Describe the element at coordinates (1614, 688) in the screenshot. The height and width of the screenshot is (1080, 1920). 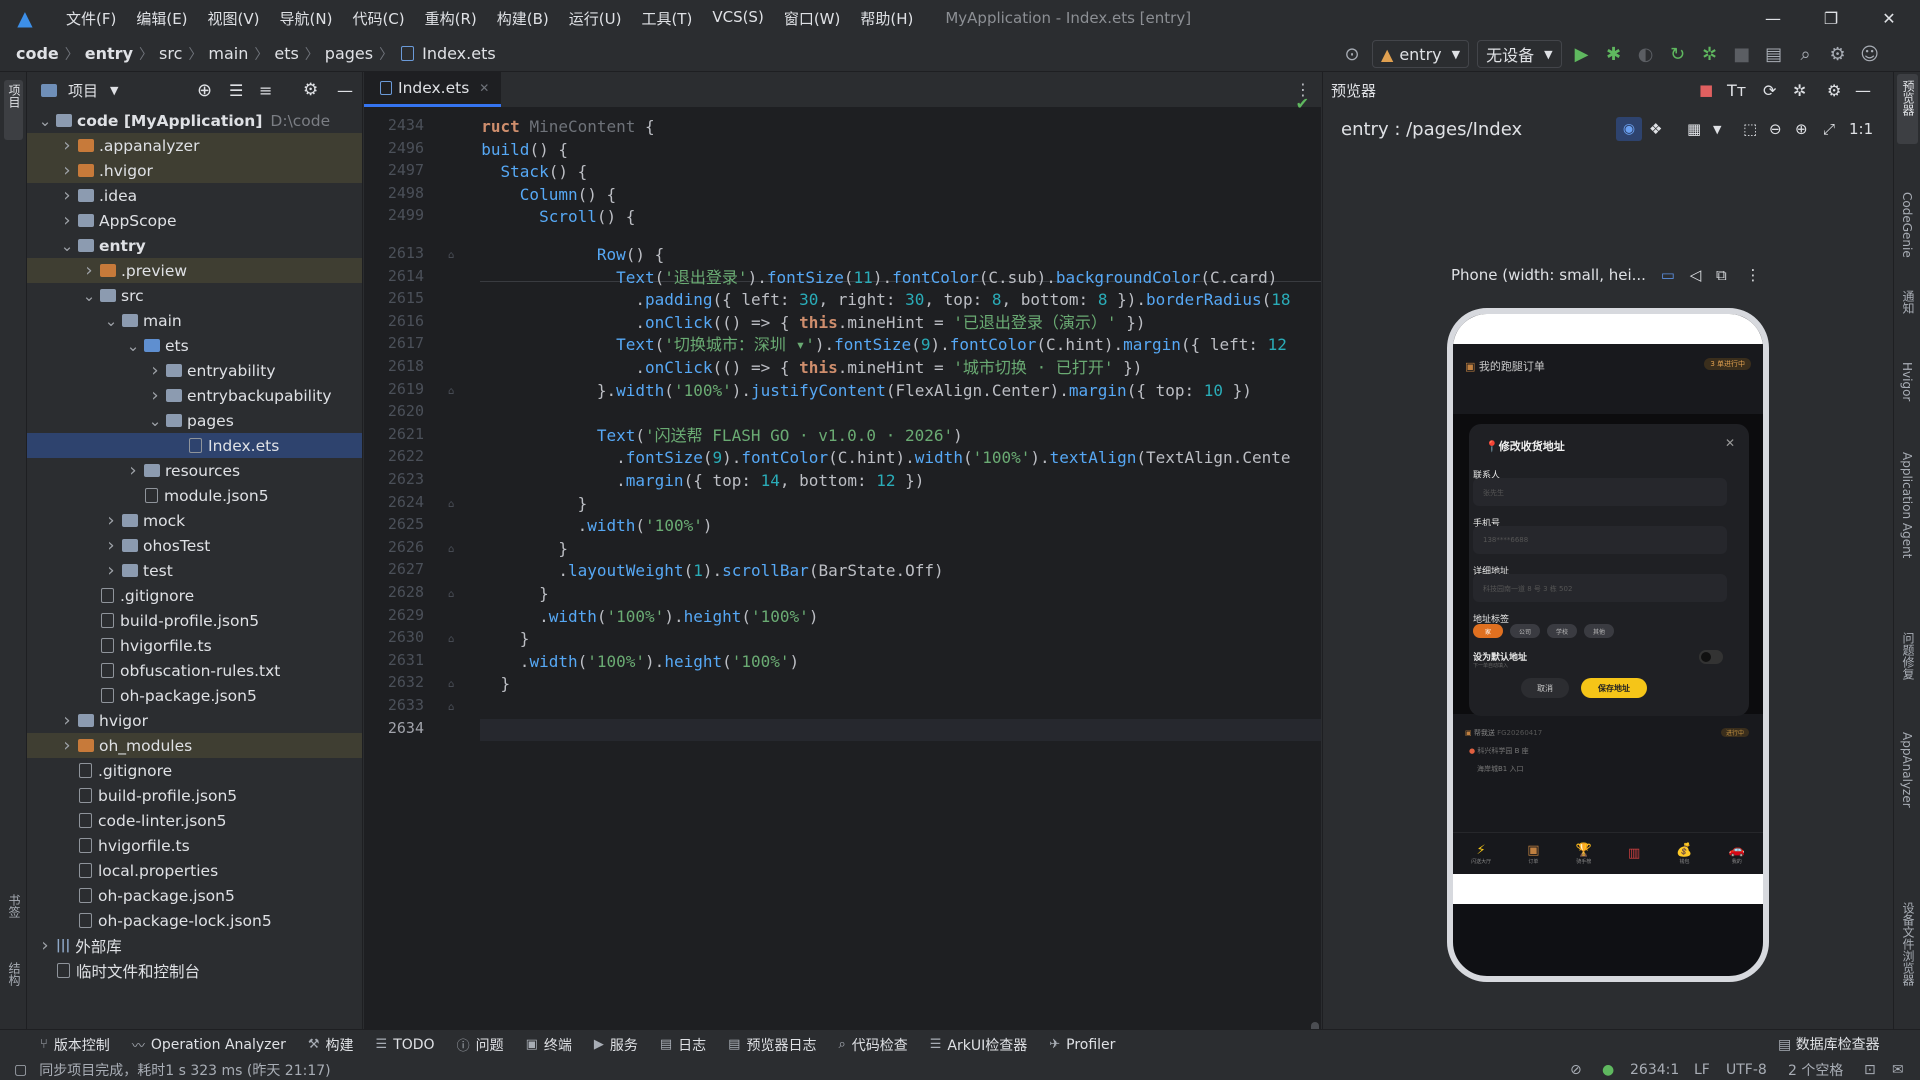
I see `save-address-button: 保存地址` at that location.